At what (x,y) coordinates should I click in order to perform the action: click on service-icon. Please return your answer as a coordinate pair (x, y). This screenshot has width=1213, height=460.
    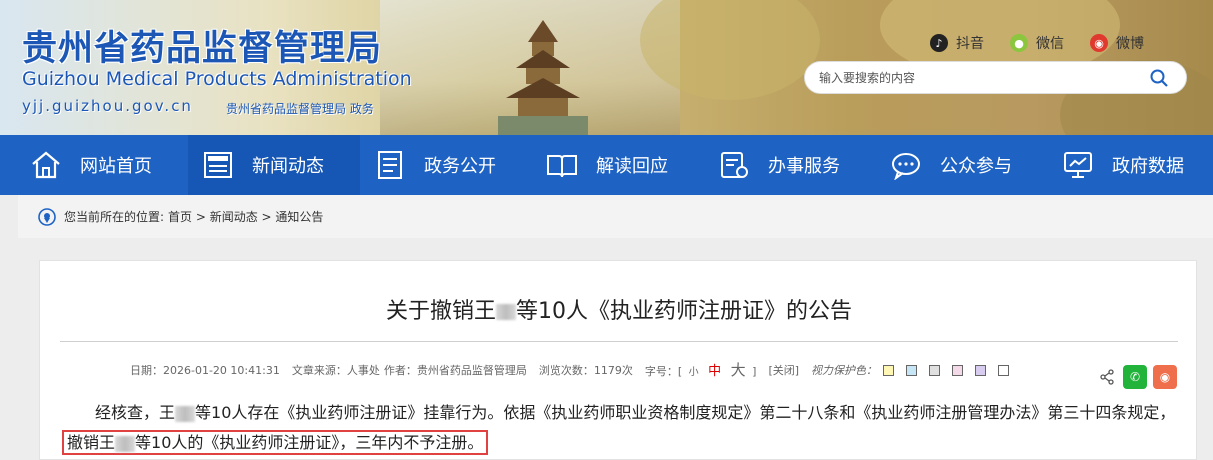
    Looking at the image, I should click on (734, 165).